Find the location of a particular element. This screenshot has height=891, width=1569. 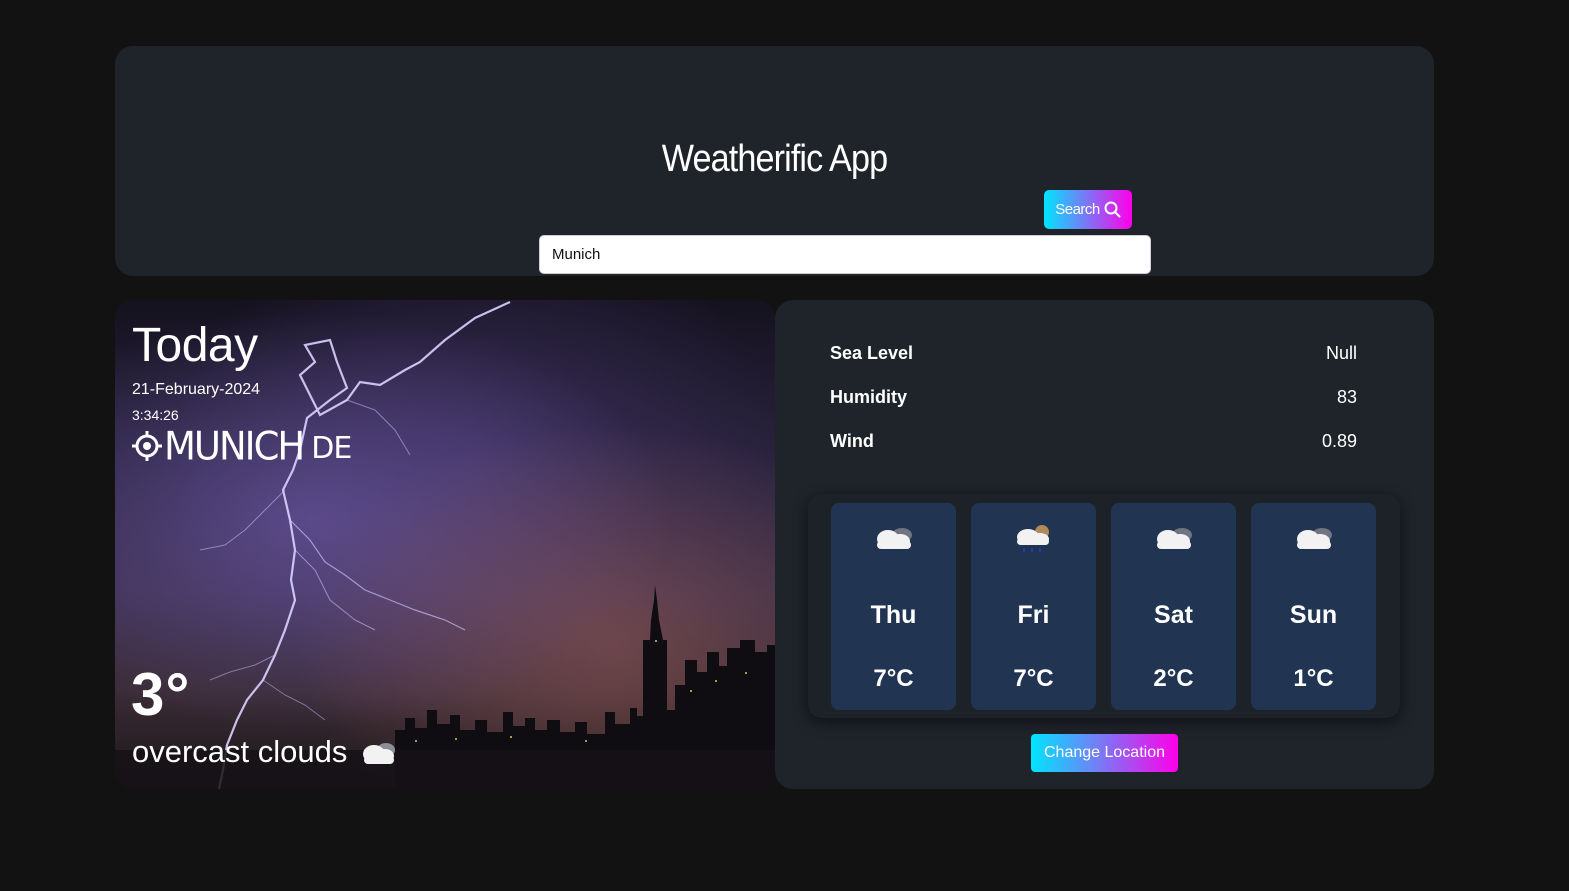

search-button: Search is located at coordinates (1088, 209).